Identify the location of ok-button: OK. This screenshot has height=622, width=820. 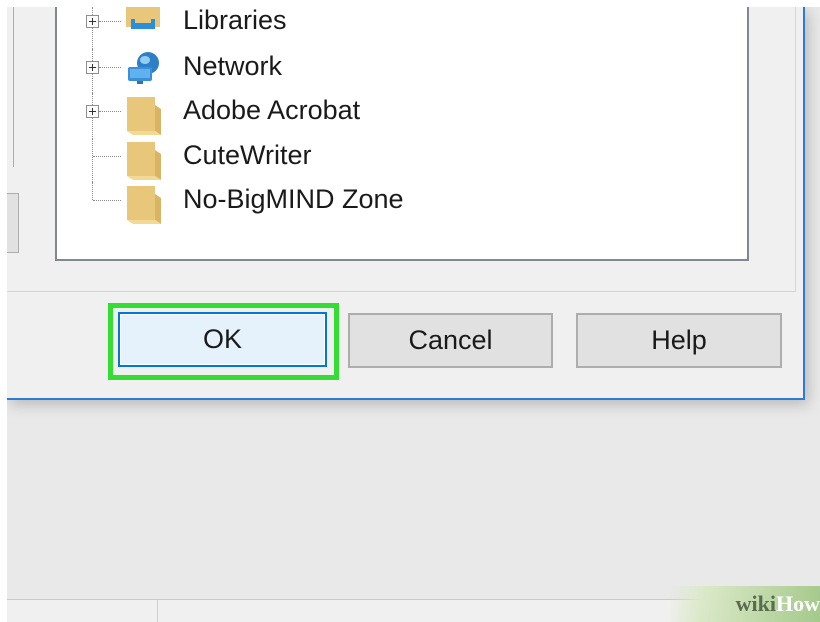
(222, 339).